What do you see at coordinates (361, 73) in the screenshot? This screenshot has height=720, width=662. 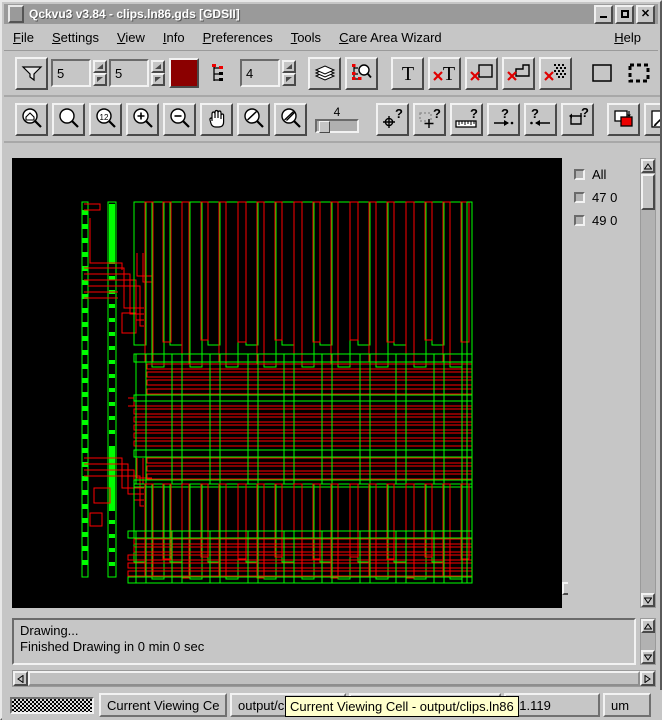 I see `hierarchy-search-icon-button` at bounding box center [361, 73].